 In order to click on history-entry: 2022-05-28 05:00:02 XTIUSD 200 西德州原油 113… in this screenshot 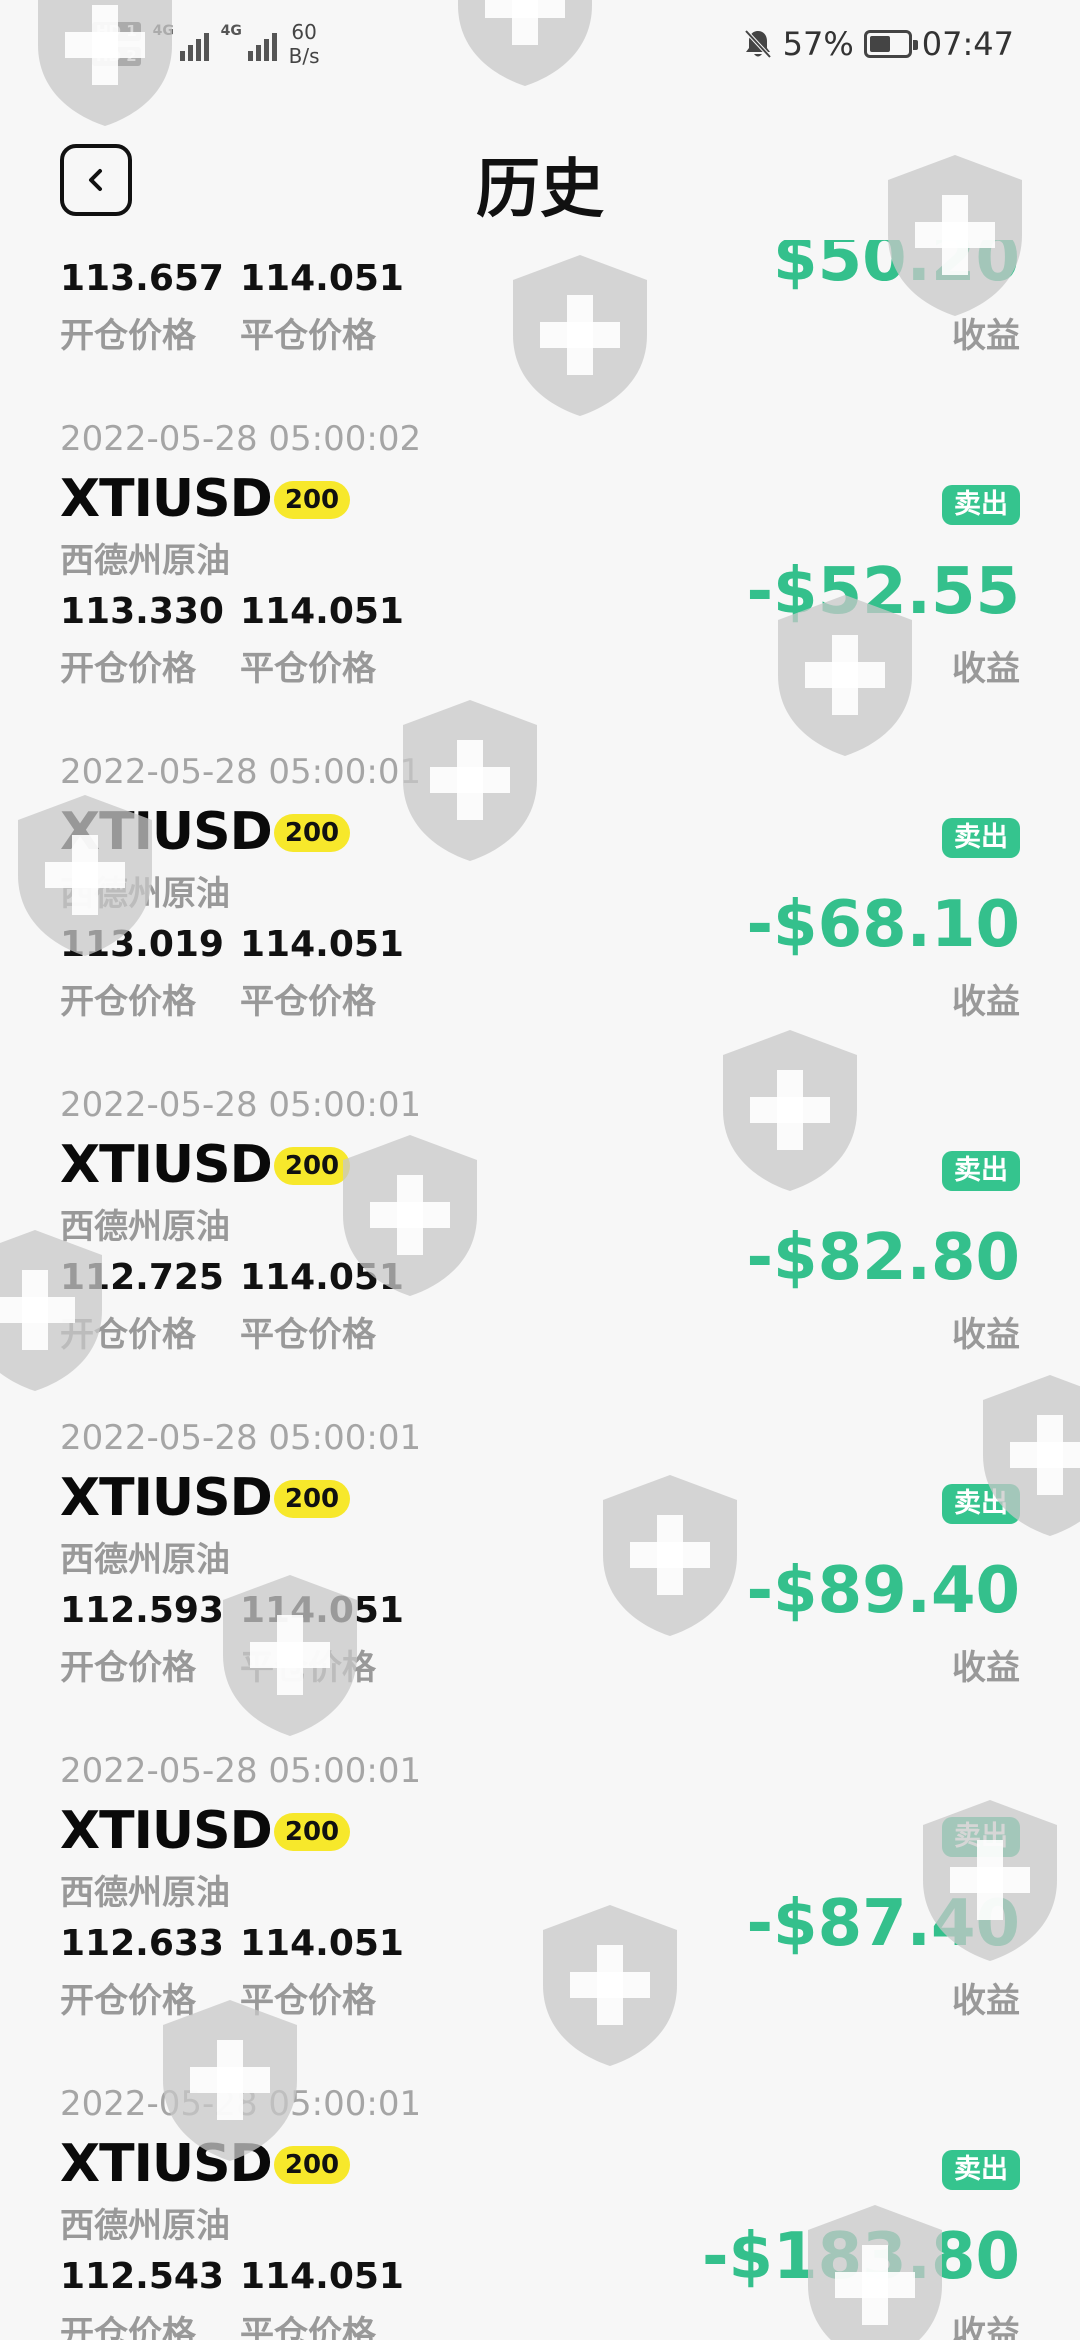, I will do `click(540, 571)`.